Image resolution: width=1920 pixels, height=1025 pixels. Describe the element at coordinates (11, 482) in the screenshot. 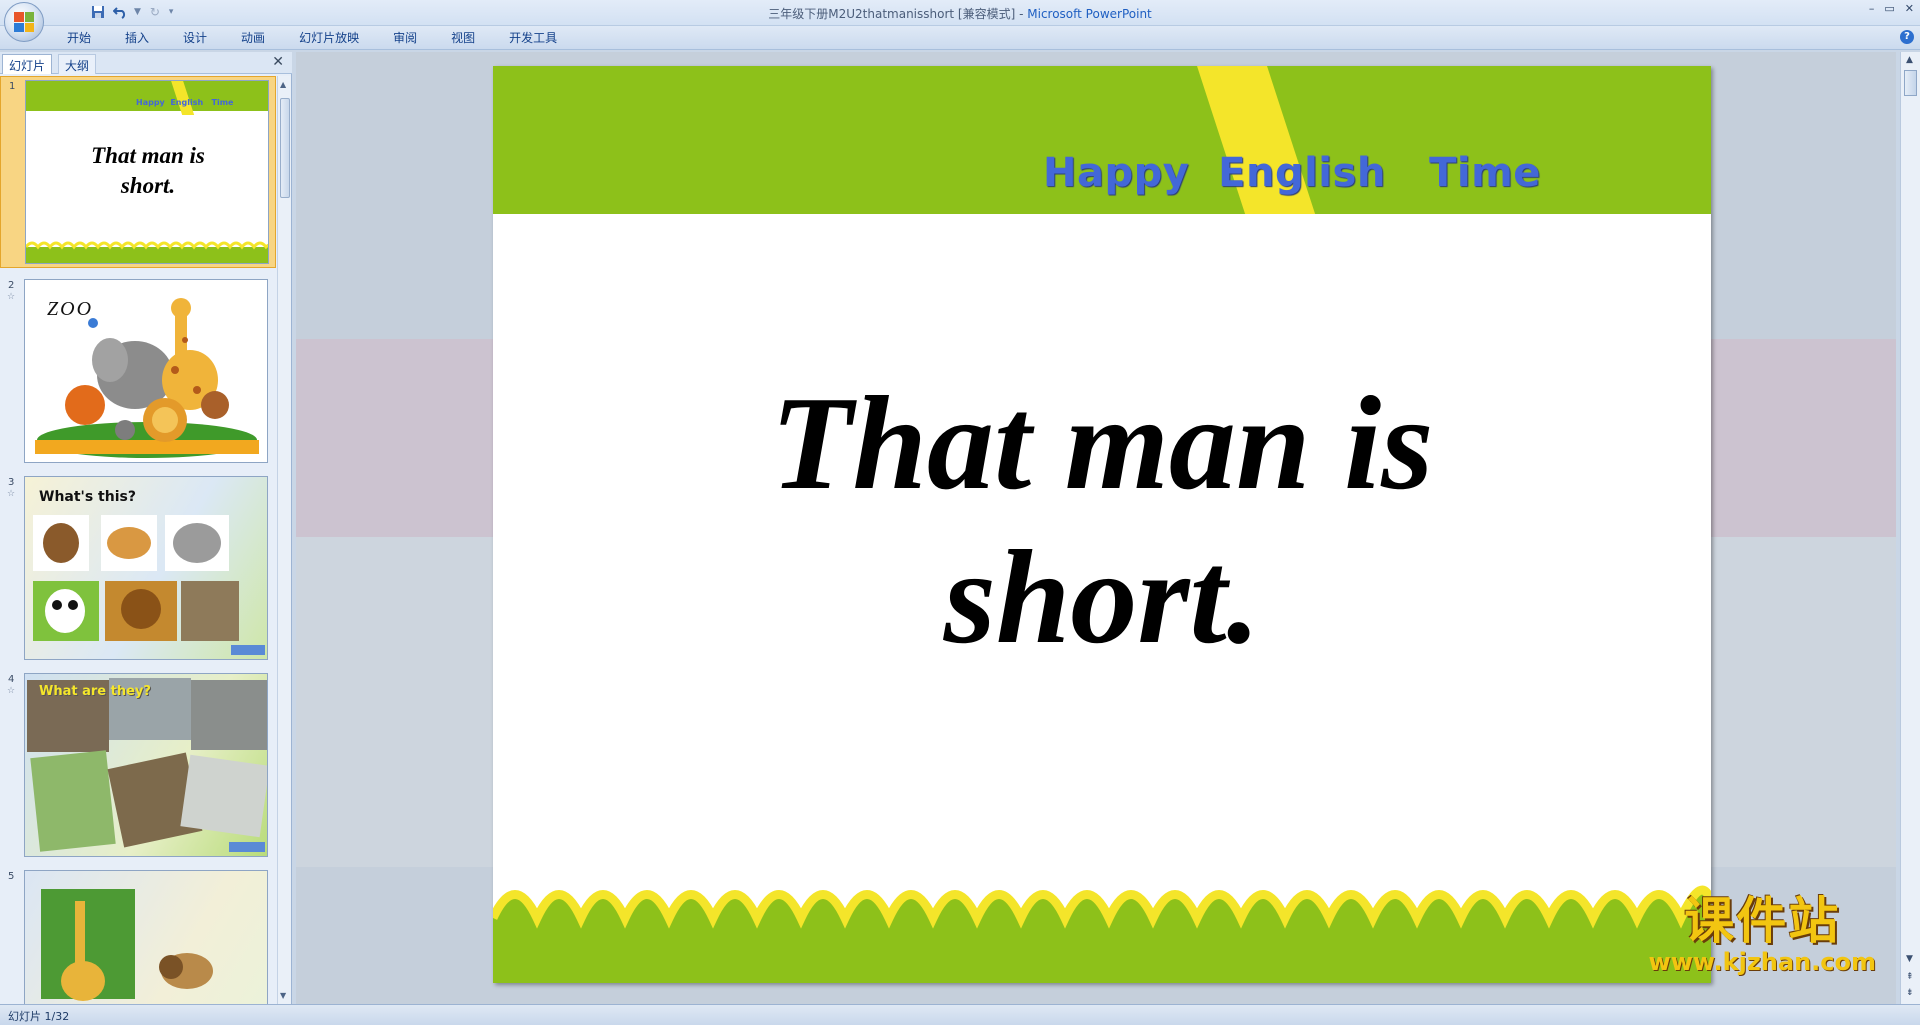

I see `slide-number: 3` at that location.